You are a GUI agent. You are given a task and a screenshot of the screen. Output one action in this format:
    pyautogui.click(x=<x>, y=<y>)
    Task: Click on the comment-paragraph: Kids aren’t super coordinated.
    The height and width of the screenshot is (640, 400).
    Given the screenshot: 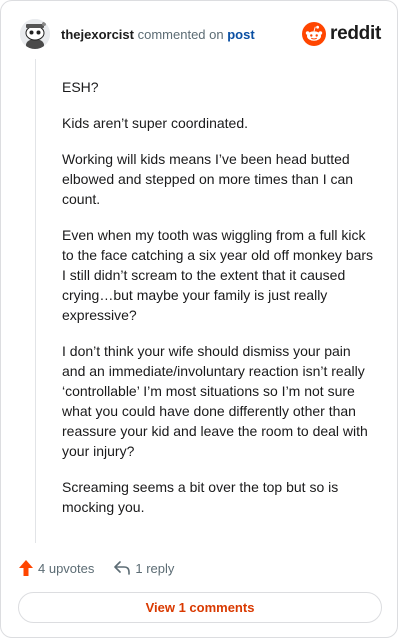 What is the action you would take?
    pyautogui.click(x=155, y=123)
    